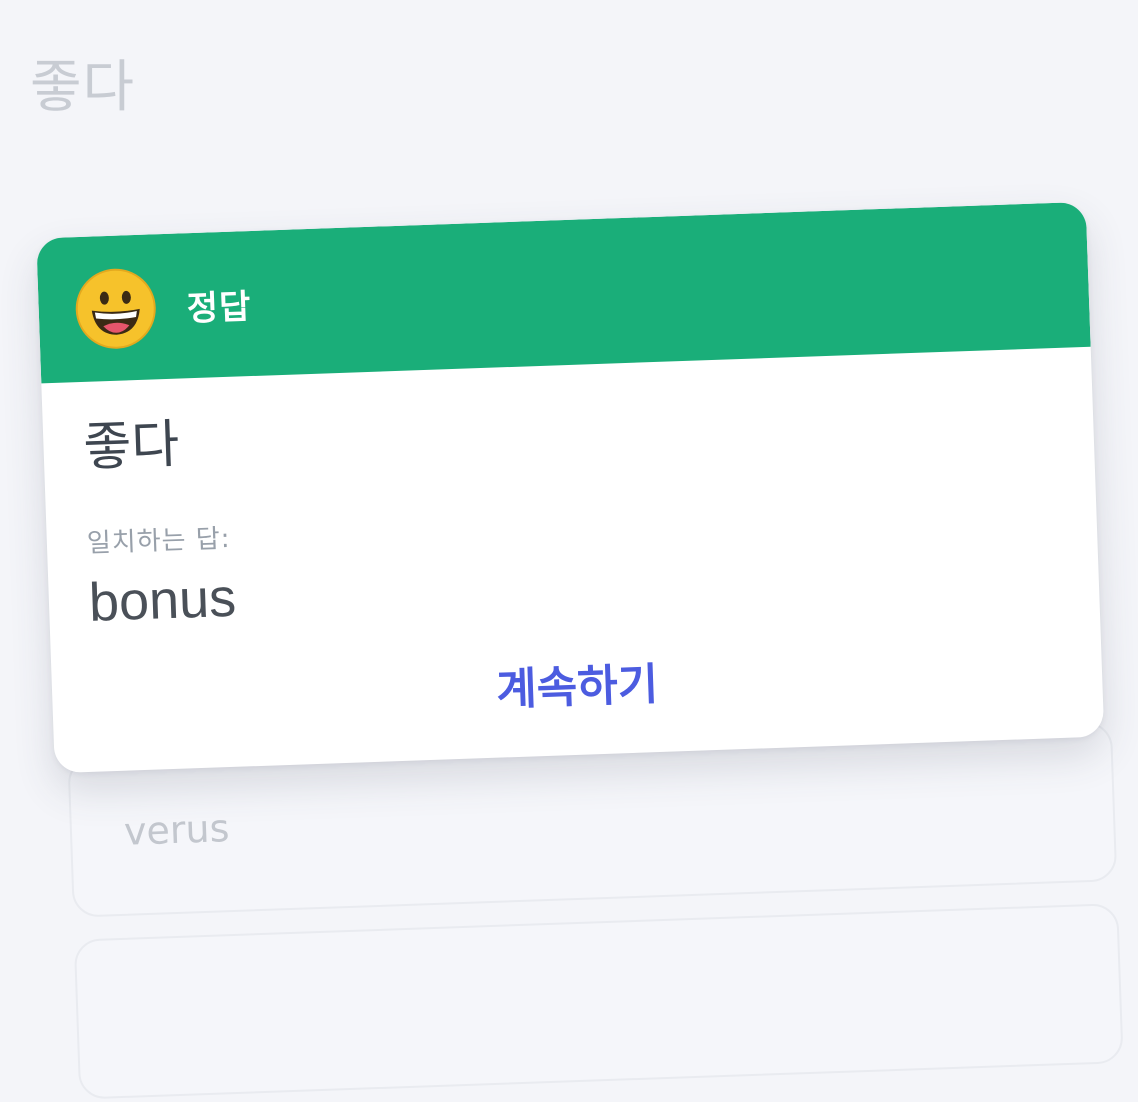 This screenshot has width=1138, height=1102. I want to click on grinning-face-icon, so click(115, 308).